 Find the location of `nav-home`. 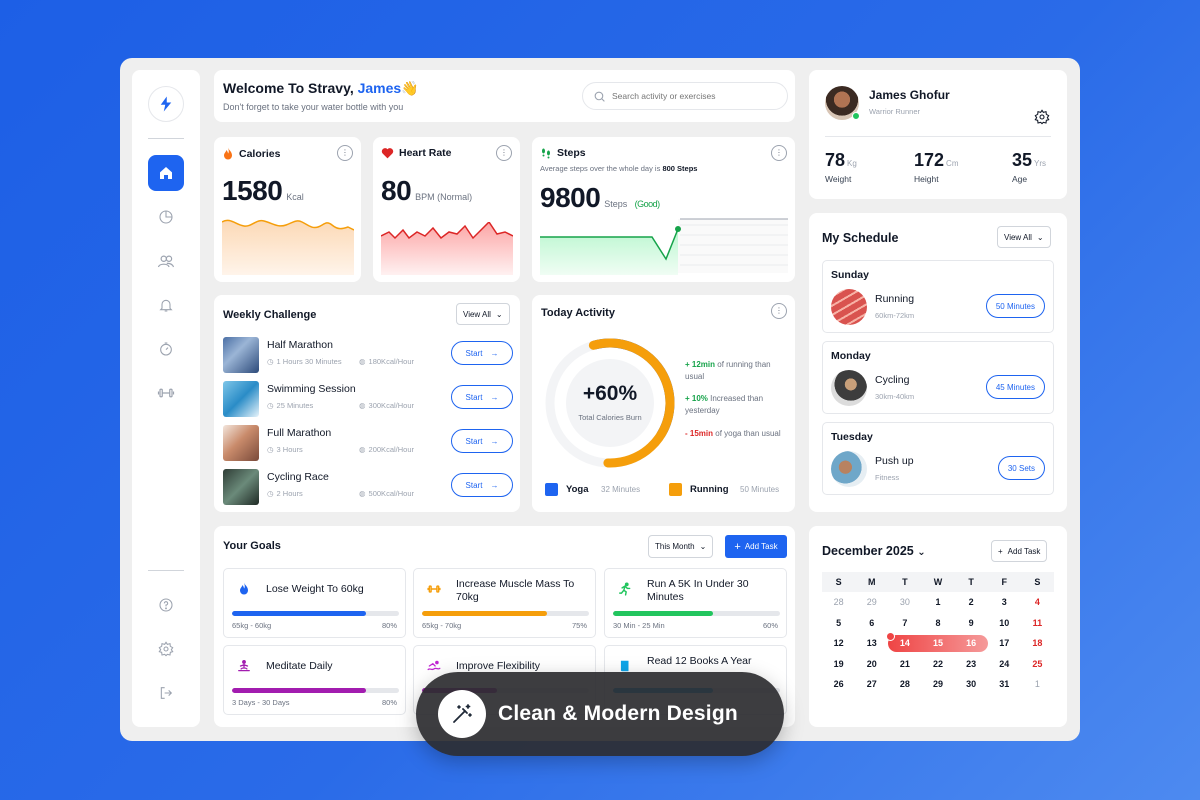

nav-home is located at coordinates (166, 173).